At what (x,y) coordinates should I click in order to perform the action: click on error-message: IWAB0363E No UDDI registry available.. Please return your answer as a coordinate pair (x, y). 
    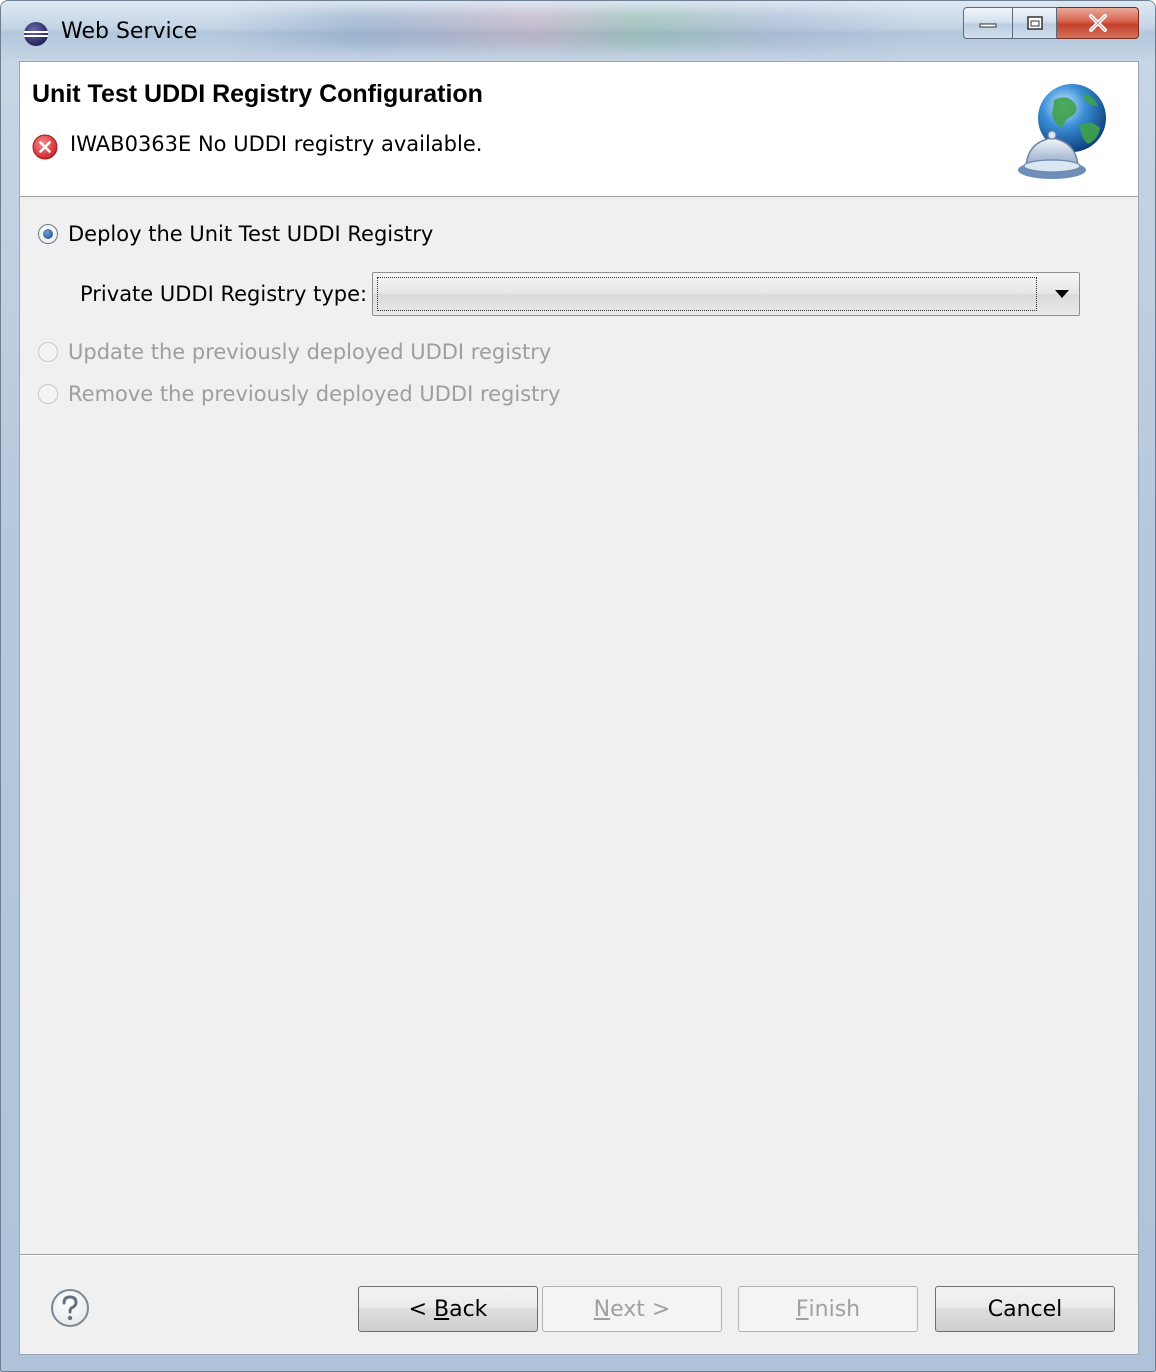
    Looking at the image, I should click on (276, 144).